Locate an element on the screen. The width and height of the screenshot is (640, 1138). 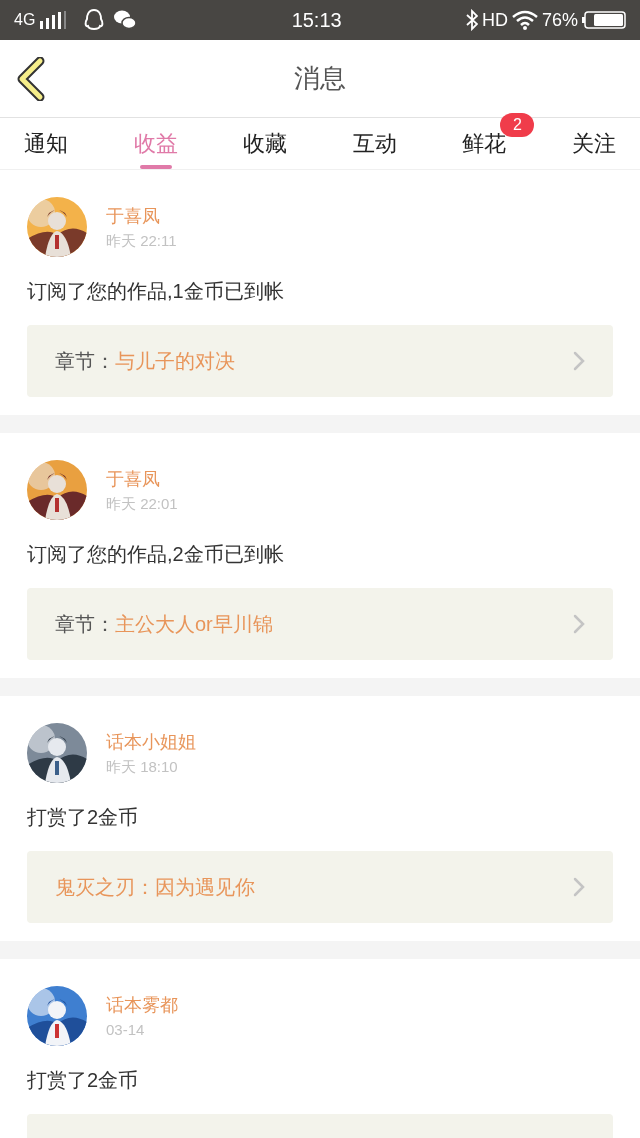
tab: 通知 is located at coordinates (46, 143).